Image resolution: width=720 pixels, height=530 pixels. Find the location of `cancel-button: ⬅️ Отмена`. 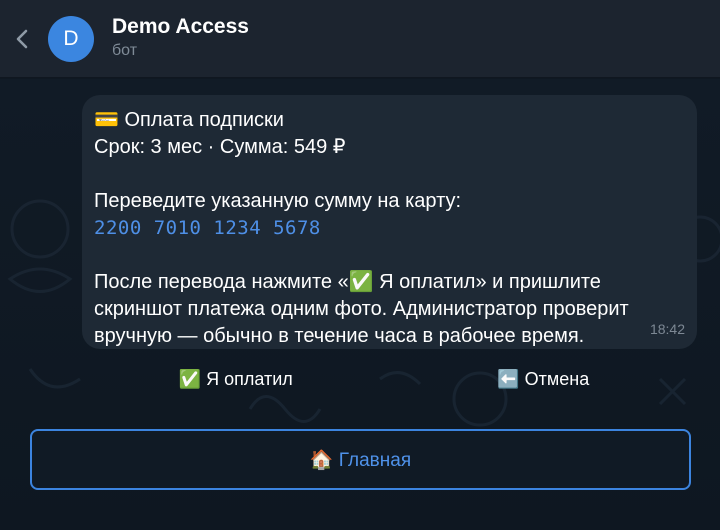

cancel-button: ⬅️ Отмена is located at coordinates (544, 379).